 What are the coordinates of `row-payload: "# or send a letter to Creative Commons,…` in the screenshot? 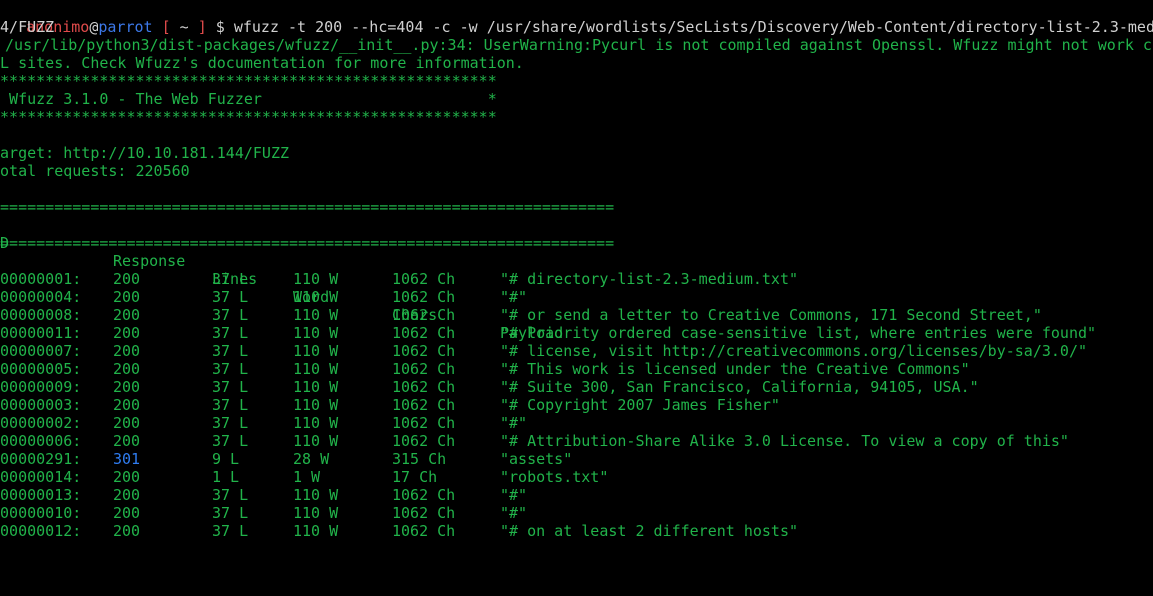 It's located at (771, 315).